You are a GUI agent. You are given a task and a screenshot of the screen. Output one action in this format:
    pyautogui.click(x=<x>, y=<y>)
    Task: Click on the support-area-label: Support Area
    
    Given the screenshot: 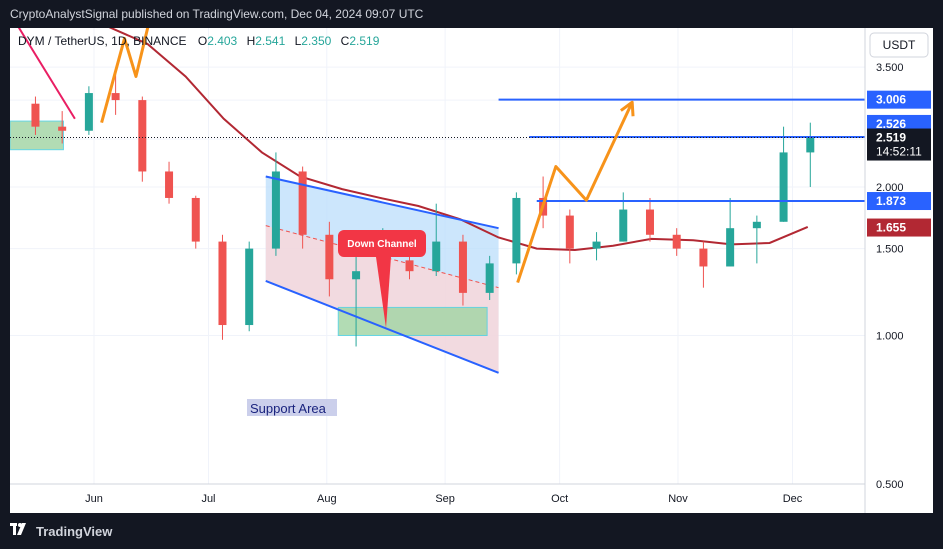 What is the action you would take?
    pyautogui.click(x=288, y=408)
    